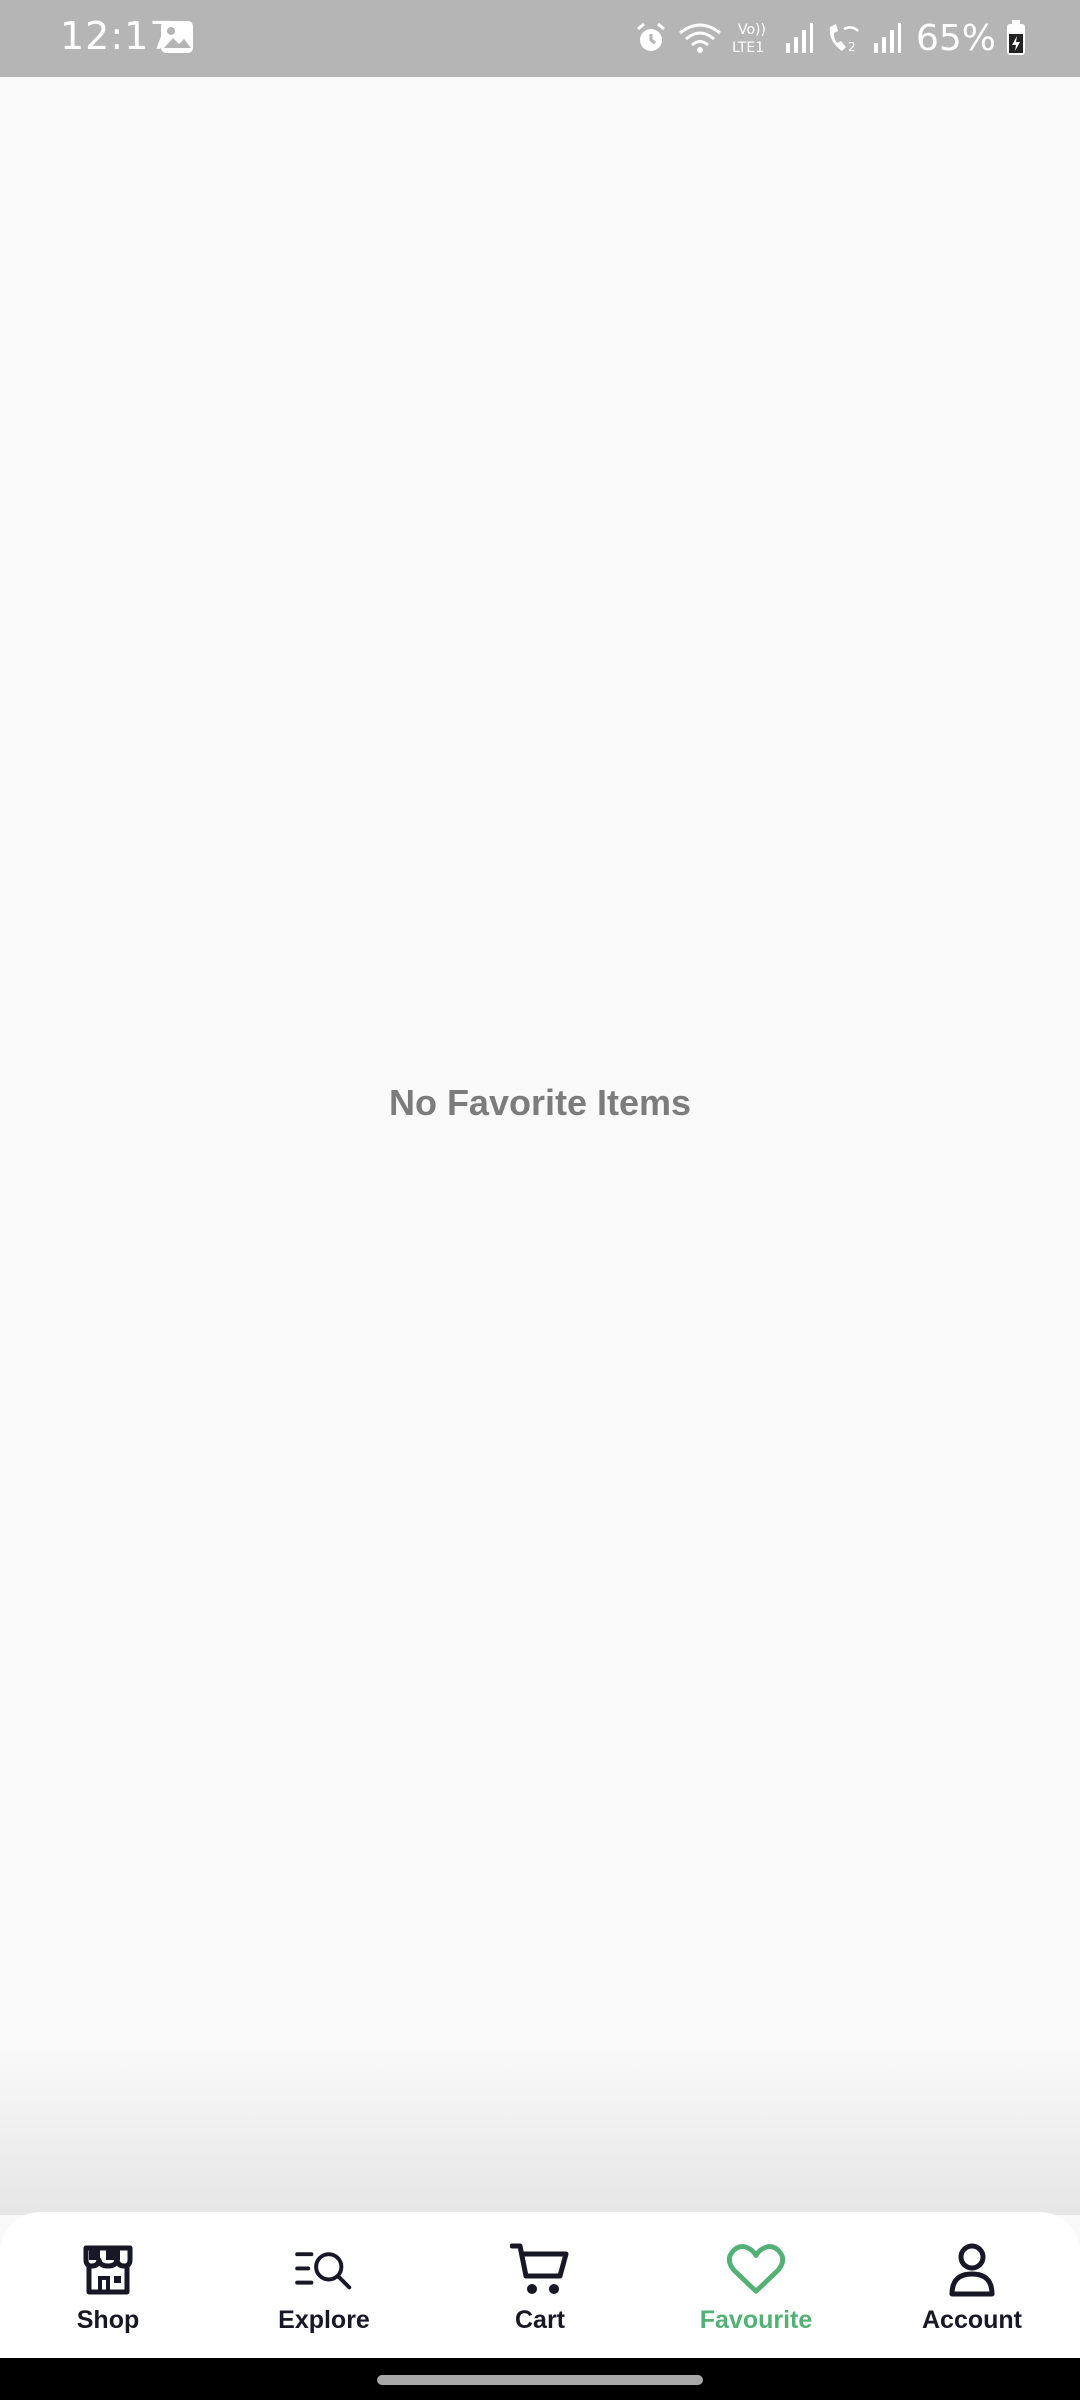 Image resolution: width=1080 pixels, height=2400 pixels. I want to click on nav-item-favourite: Favourite, so click(756, 2285).